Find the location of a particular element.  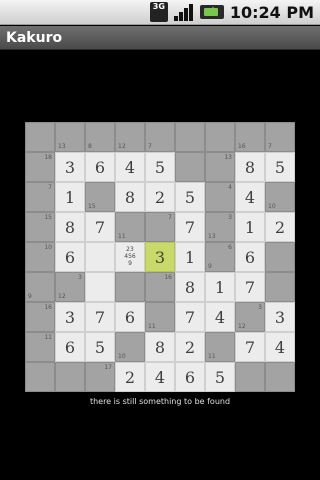

across-clue: 13 is located at coordinates (228, 157).